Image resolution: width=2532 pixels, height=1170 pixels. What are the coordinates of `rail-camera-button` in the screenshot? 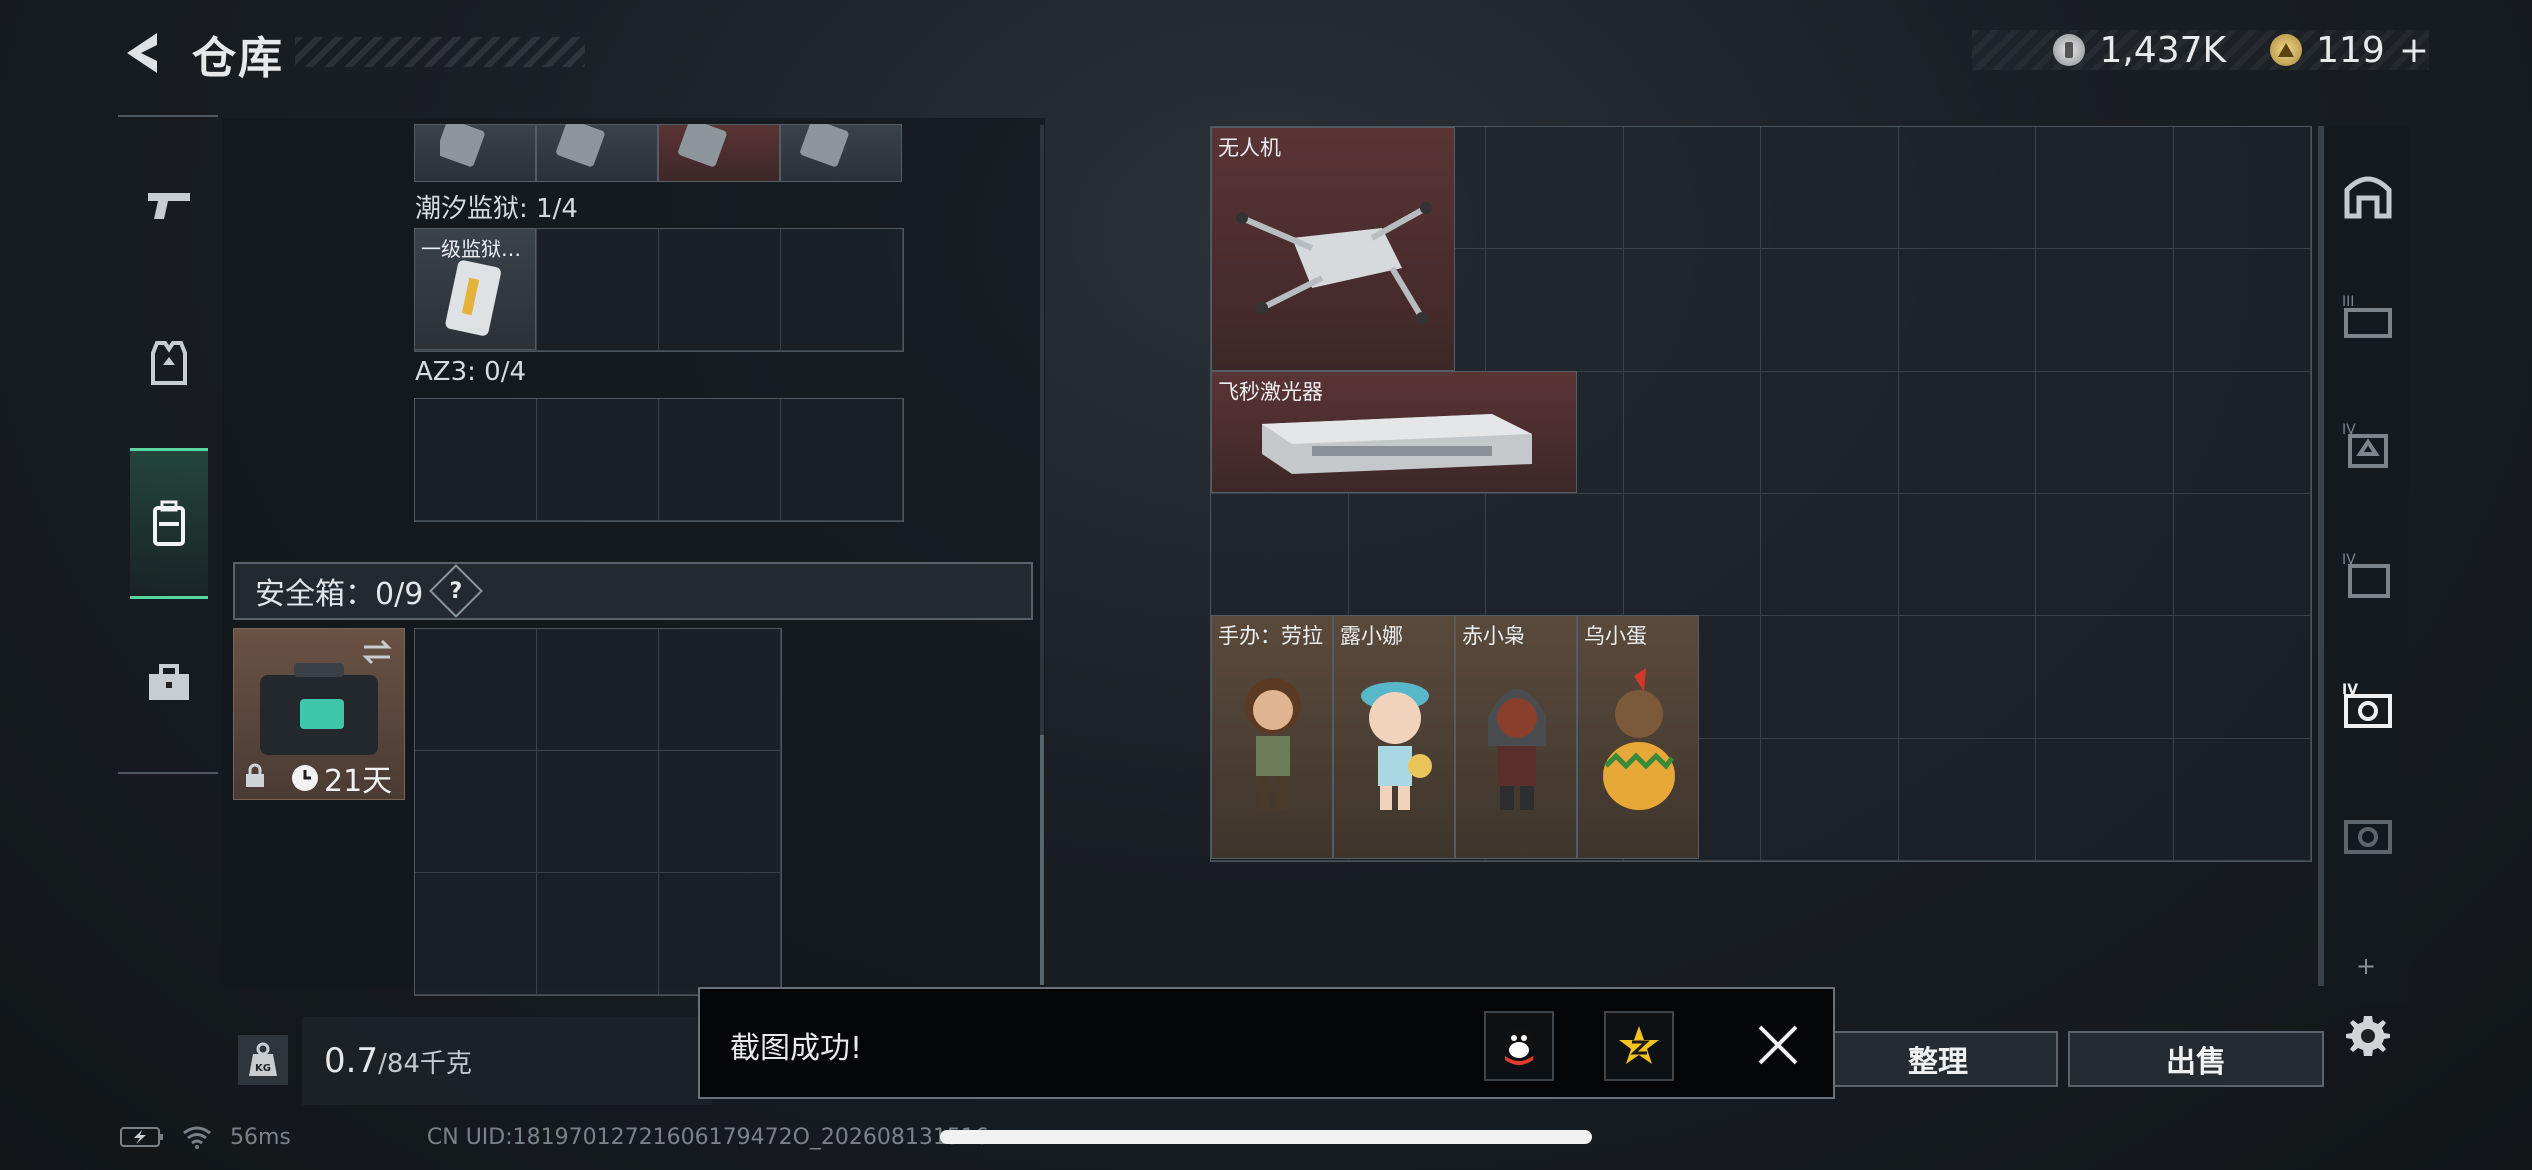 It's located at (2368, 835).